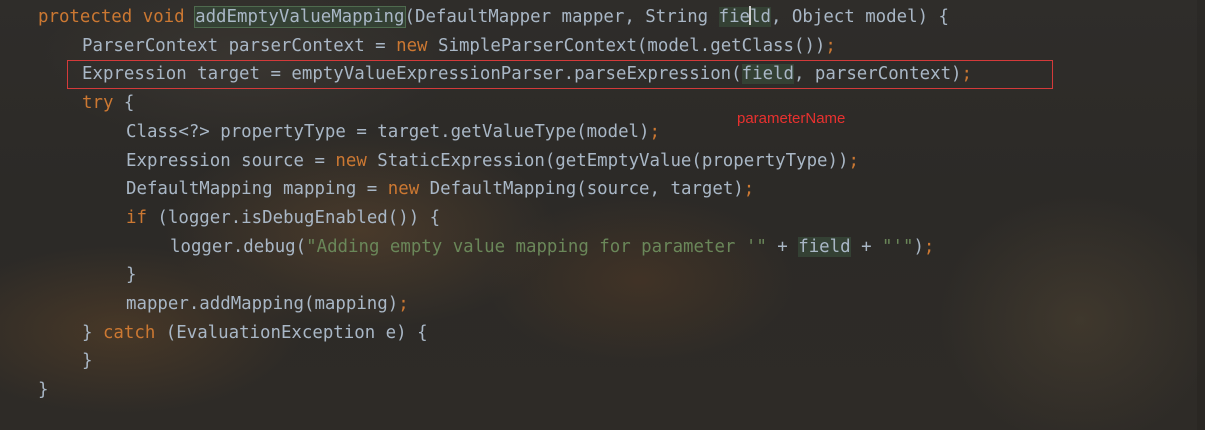  I want to click on code-text: Expression source =, so click(231, 161).